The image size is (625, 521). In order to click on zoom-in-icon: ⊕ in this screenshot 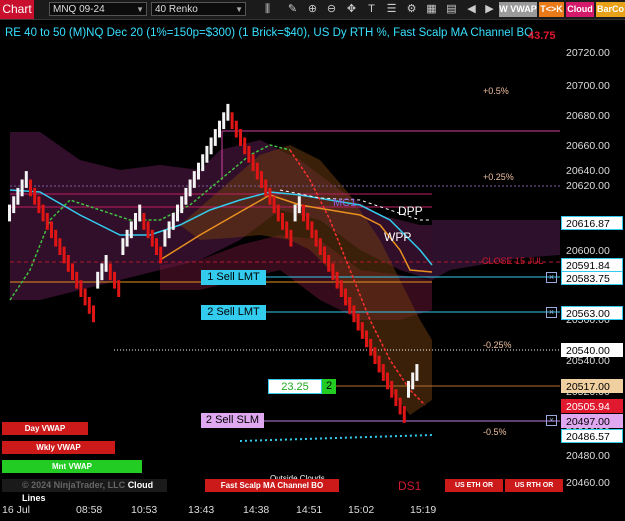, I will do `click(312, 9)`.